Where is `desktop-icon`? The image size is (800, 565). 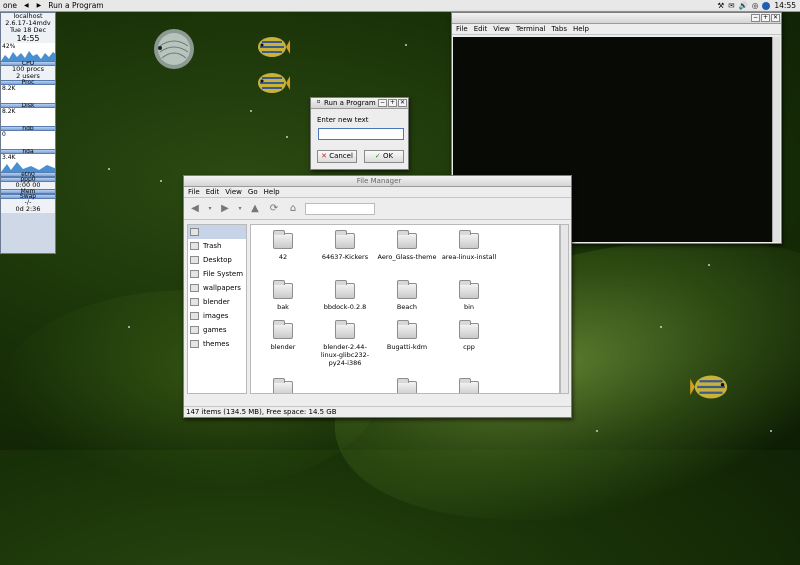
desktop-icon is located at coordinates (194, 260).